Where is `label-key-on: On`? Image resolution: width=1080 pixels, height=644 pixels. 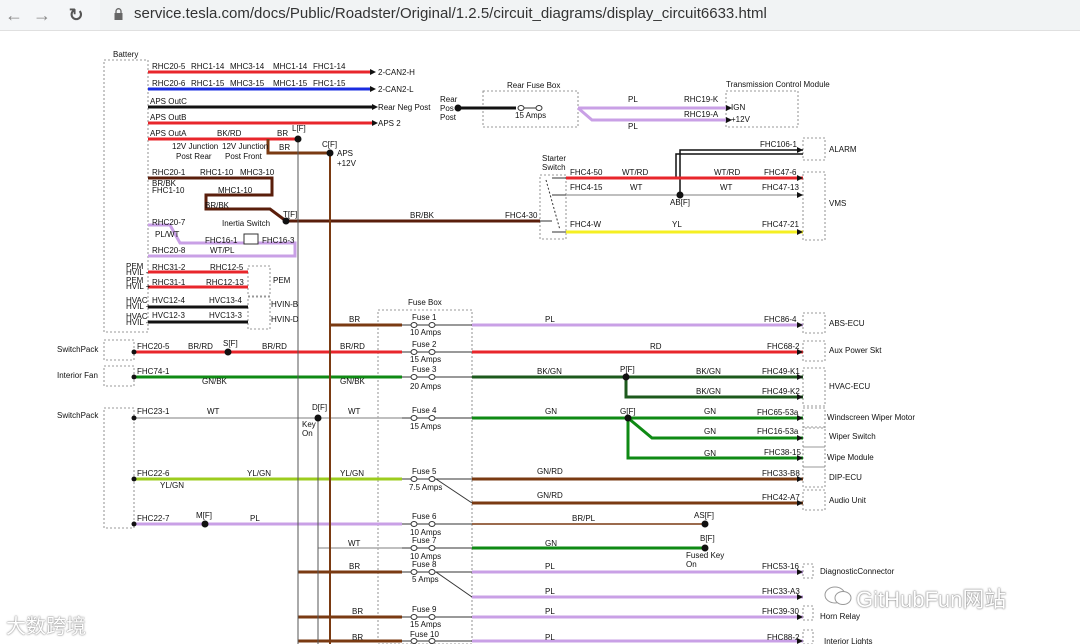 label-key-on: On is located at coordinates (307, 433).